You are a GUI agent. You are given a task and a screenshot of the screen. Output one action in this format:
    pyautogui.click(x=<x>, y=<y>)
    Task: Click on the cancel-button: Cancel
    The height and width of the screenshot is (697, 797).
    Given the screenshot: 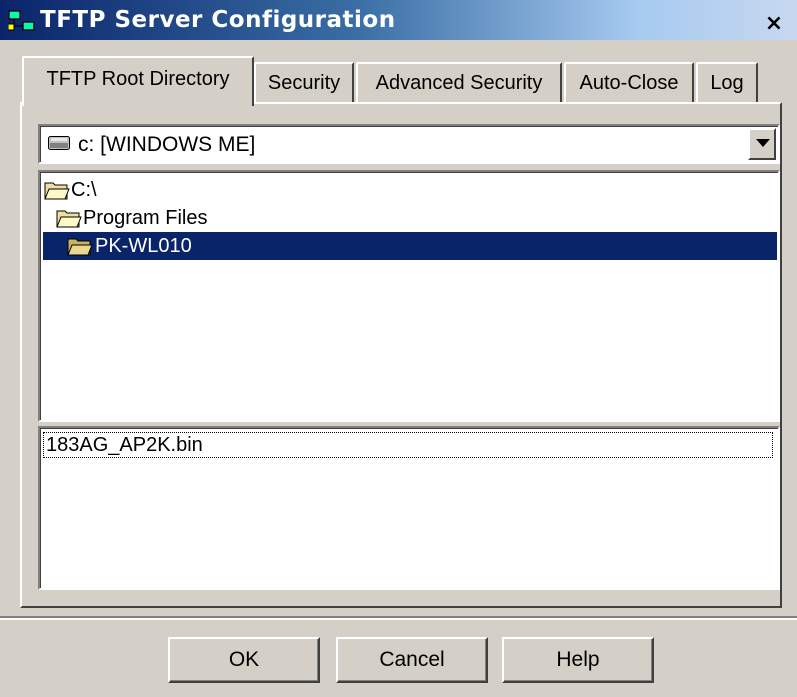 What is the action you would take?
    pyautogui.click(x=412, y=660)
    